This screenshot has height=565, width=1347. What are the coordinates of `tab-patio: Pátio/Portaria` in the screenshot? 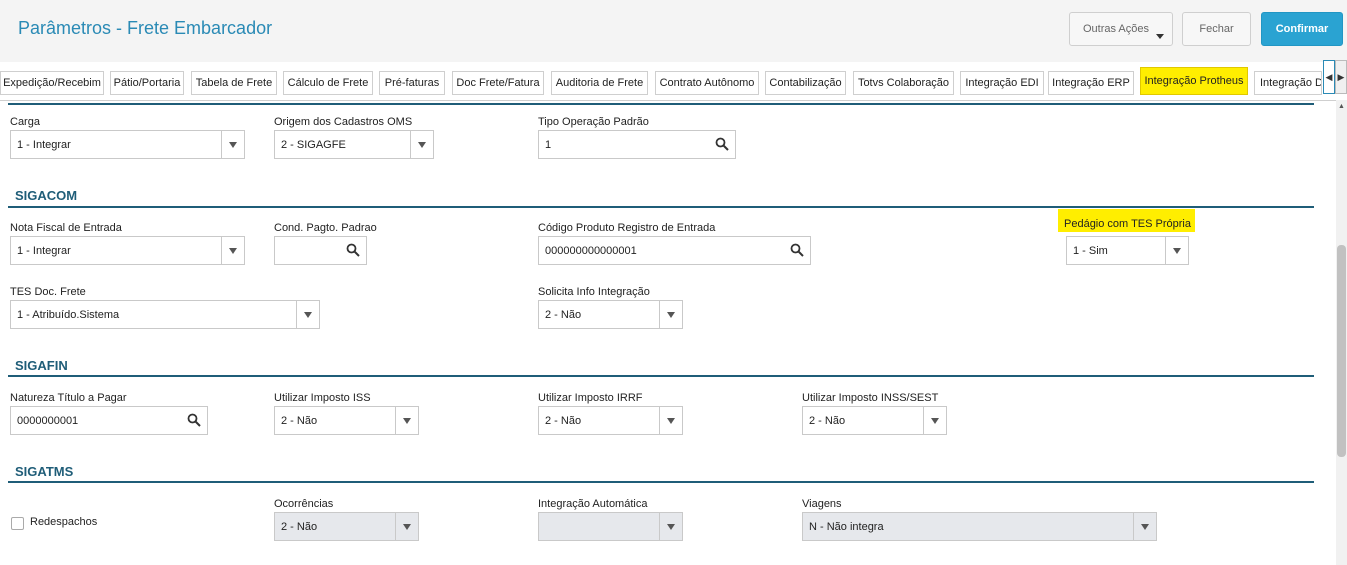 It's located at (147, 83).